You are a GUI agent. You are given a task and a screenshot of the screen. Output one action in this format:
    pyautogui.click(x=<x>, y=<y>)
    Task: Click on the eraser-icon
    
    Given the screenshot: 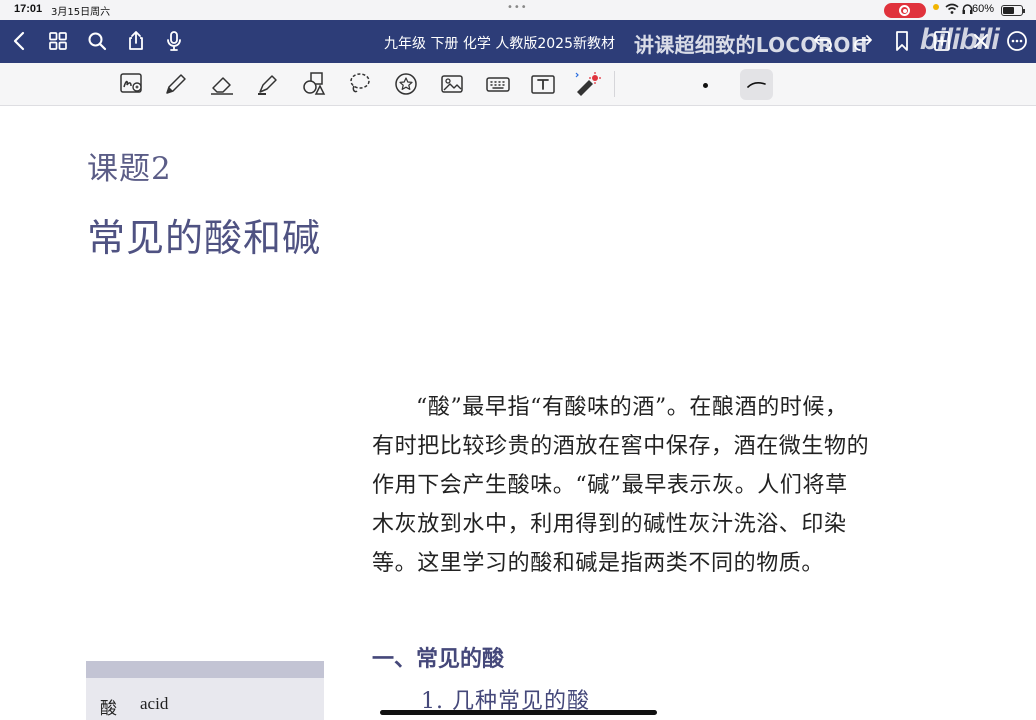 What is the action you would take?
    pyautogui.click(x=222, y=84)
    